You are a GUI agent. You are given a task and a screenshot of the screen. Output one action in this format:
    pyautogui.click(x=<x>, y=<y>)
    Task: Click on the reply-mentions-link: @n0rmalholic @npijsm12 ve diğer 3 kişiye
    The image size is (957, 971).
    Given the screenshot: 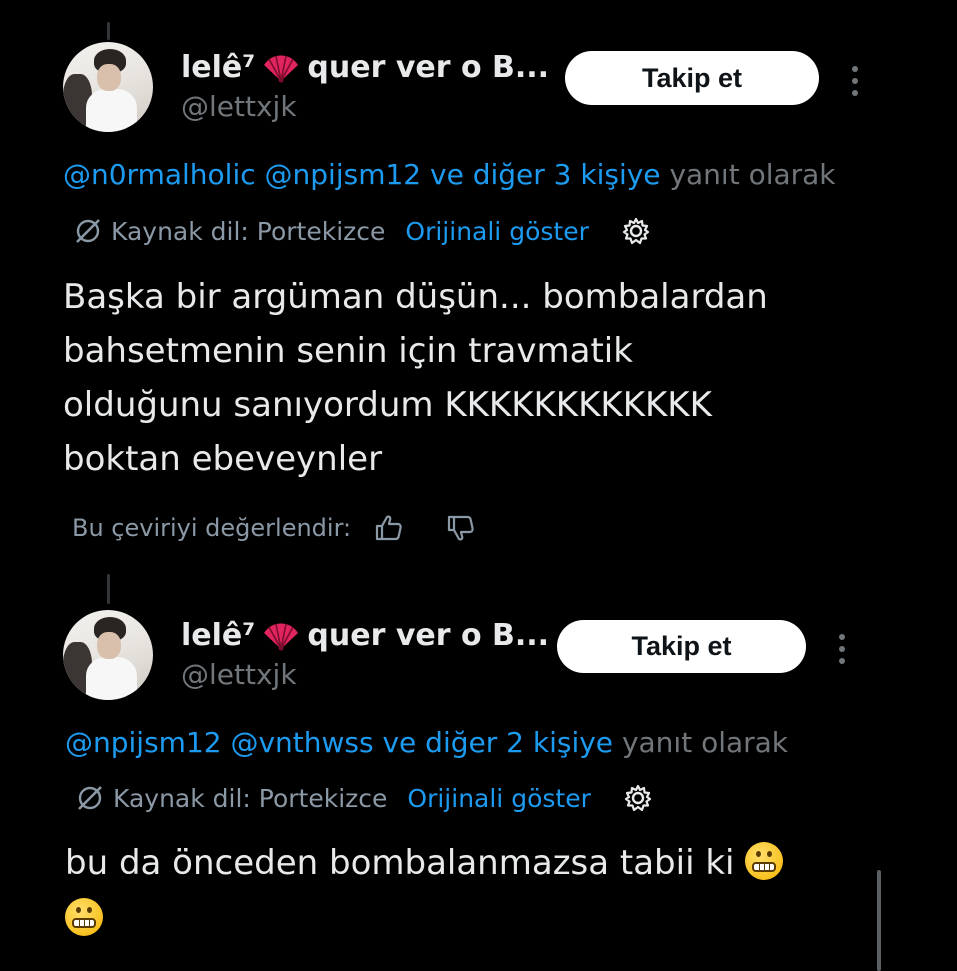 What is the action you would take?
    pyautogui.click(x=362, y=174)
    